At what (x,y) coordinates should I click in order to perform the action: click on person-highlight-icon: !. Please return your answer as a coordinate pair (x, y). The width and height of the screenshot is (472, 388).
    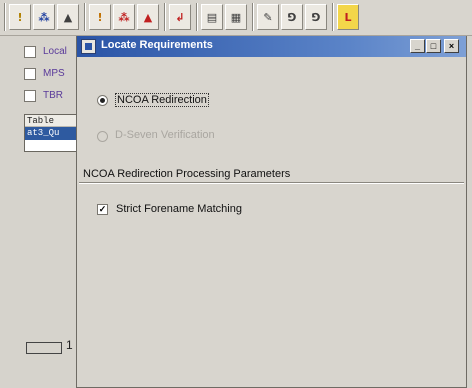
    Looking at the image, I should click on (100, 17).